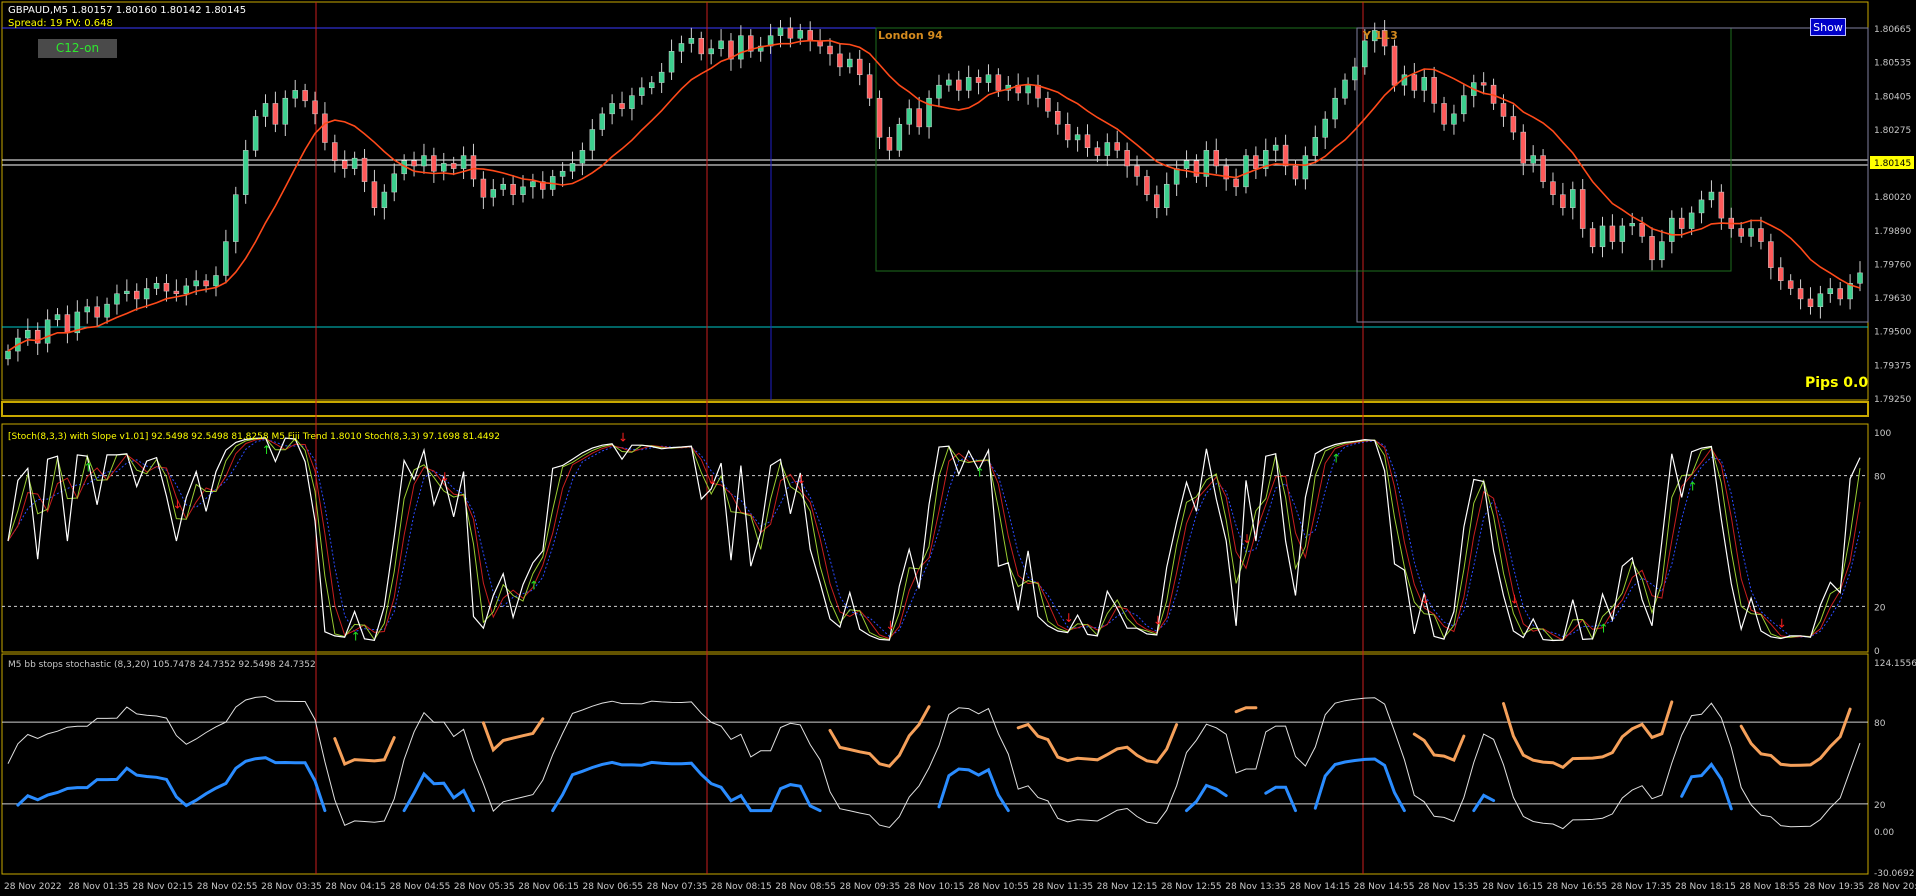 The image size is (1916, 896). What do you see at coordinates (1191, 887) in the screenshot?
I see `time-axis-label: 28 Nov 12:55` at bounding box center [1191, 887].